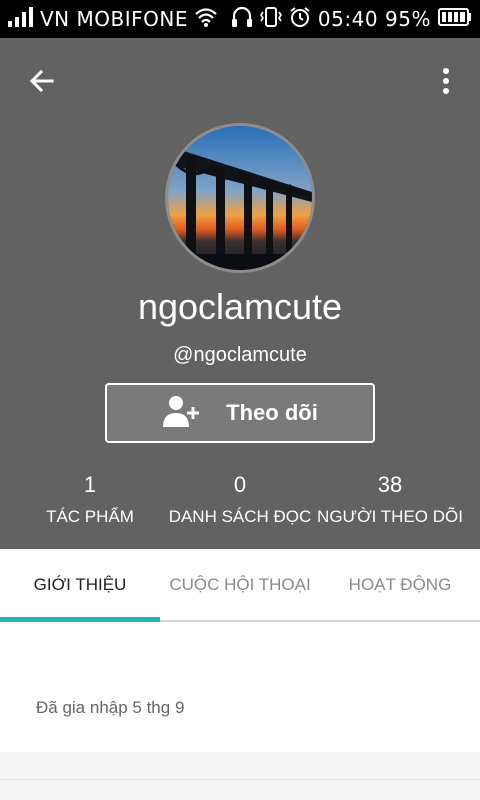 This screenshot has width=480, height=800. Describe the element at coordinates (181, 413) in the screenshot. I see `add-person-icon` at that location.